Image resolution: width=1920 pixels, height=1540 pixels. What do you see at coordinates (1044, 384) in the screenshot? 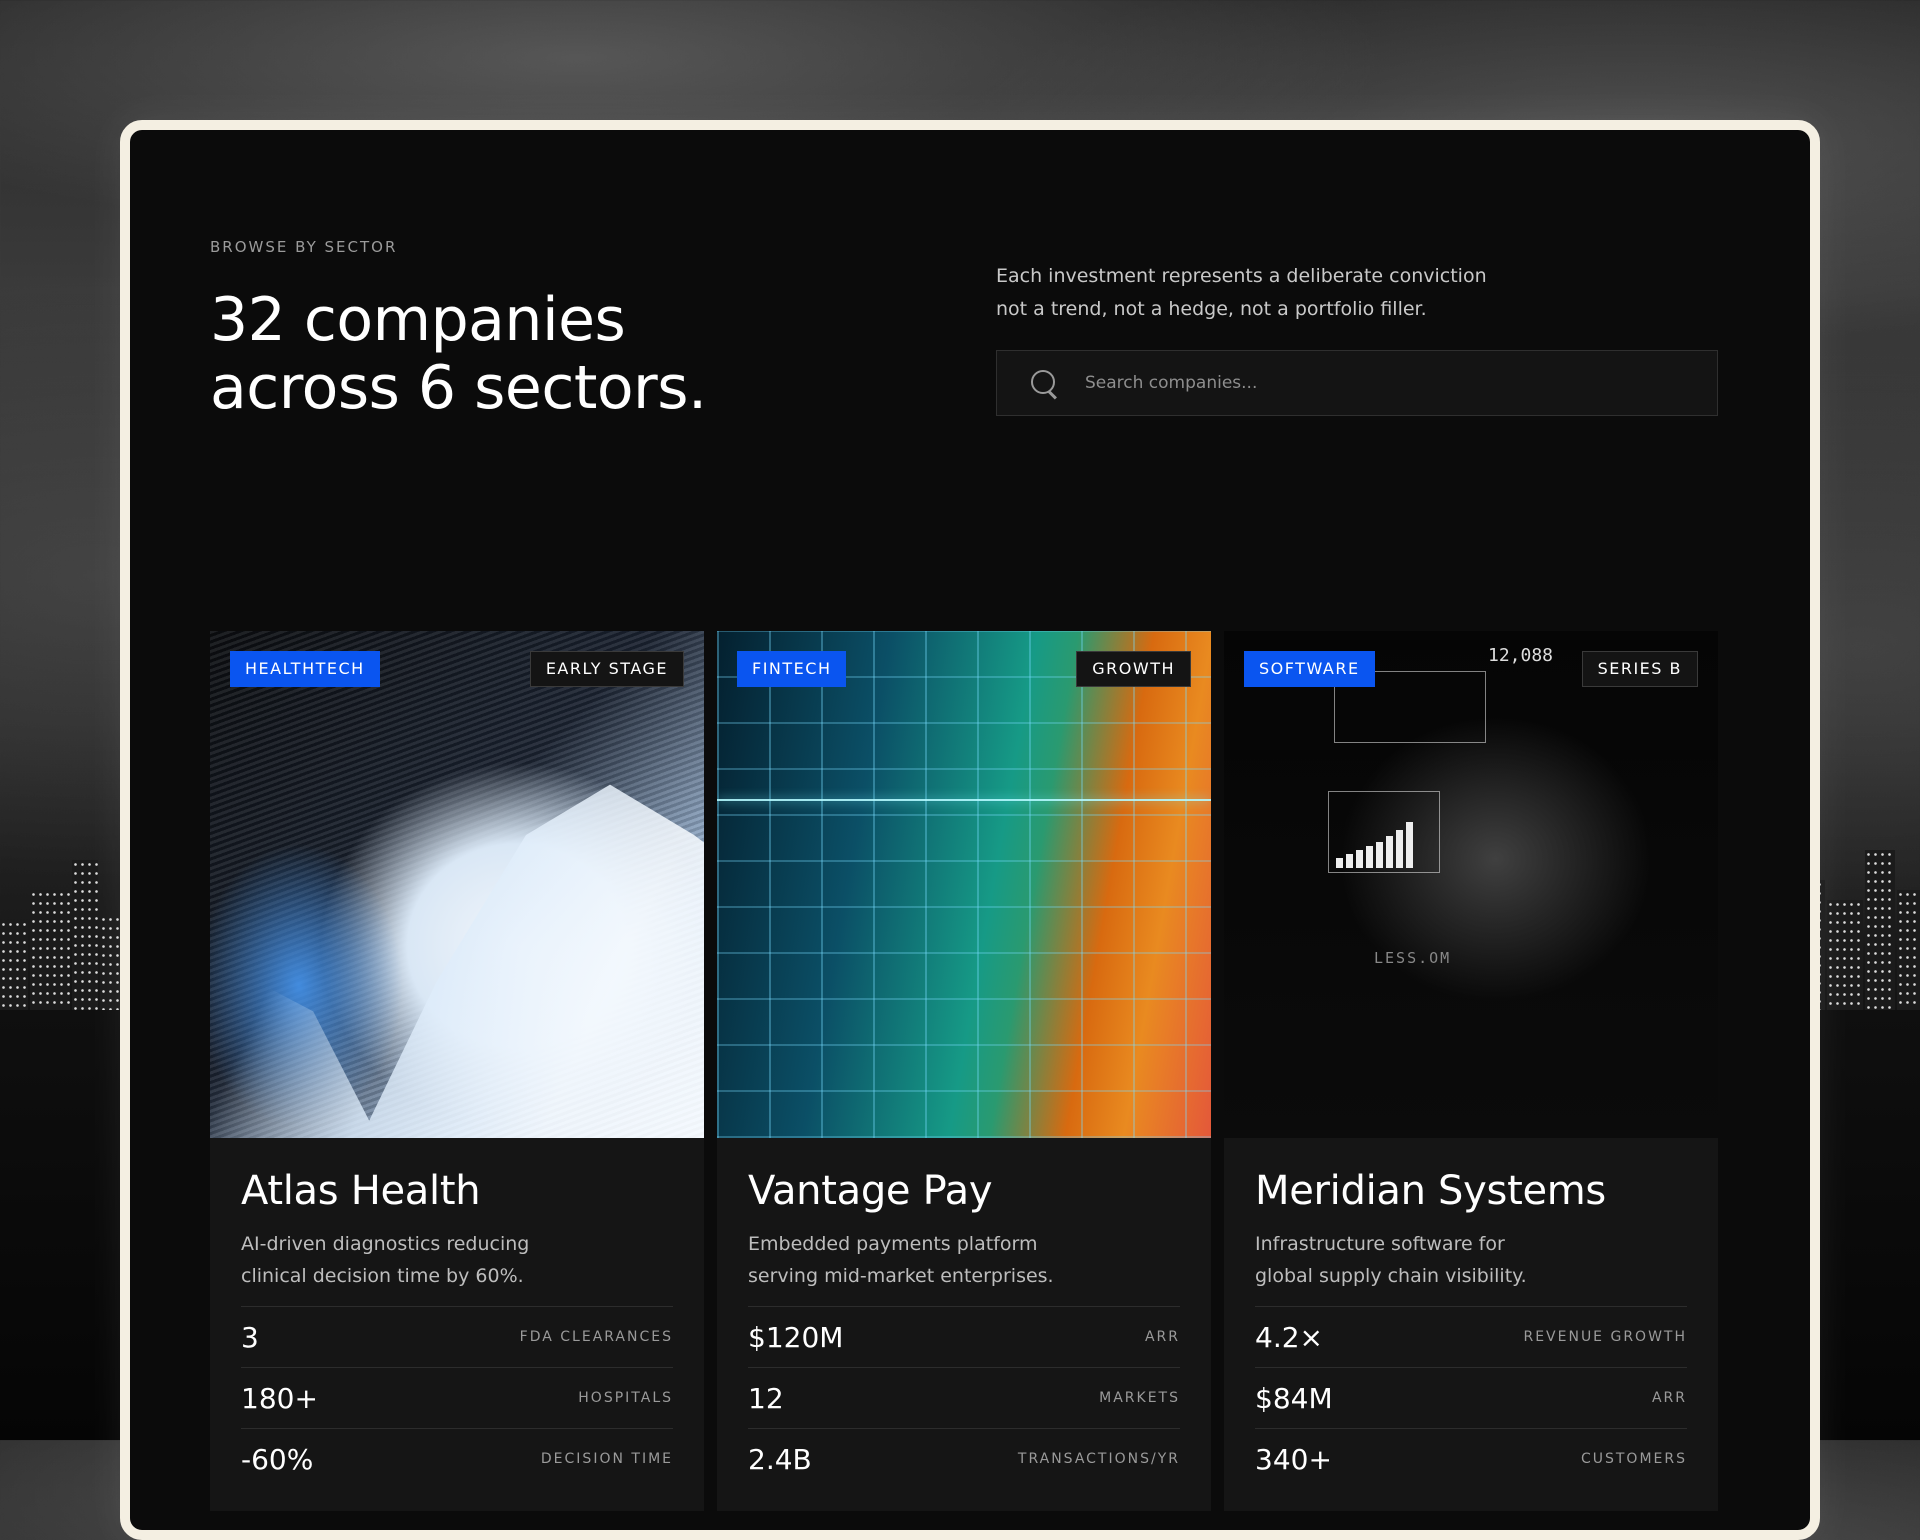
I see `search-icon` at bounding box center [1044, 384].